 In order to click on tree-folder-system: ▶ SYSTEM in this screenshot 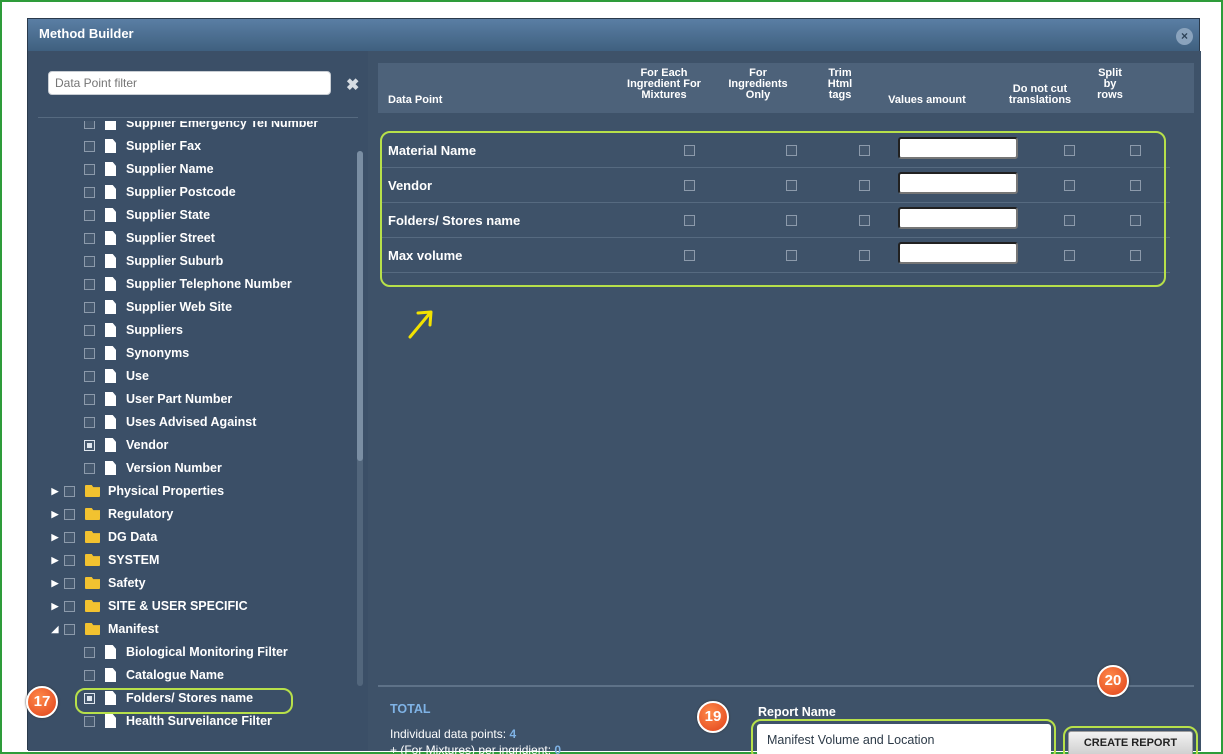, I will do `click(105, 560)`.